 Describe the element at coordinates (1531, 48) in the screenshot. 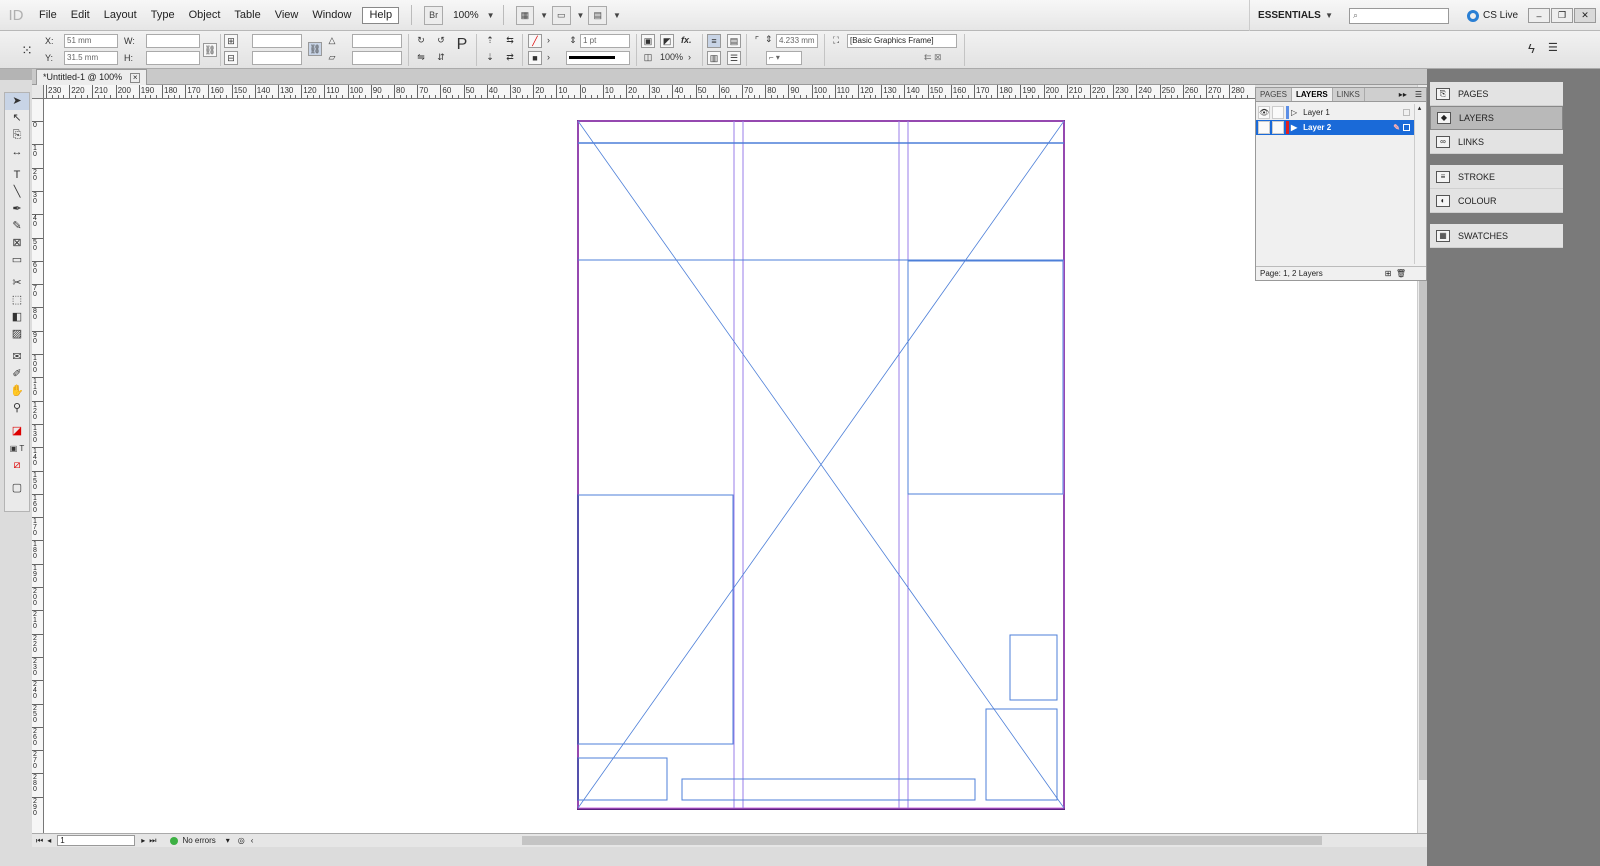

I see `lightning-icon: ϟ` at that location.